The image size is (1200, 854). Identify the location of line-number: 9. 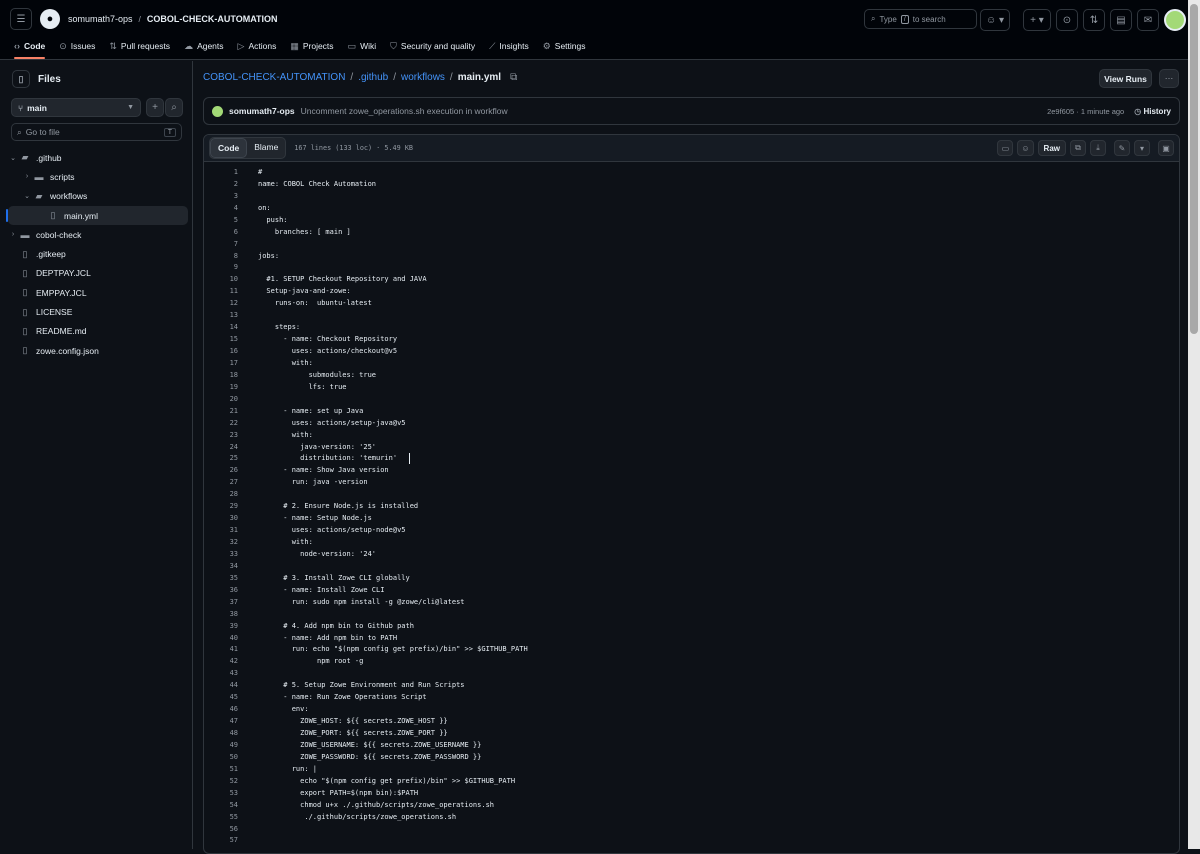
(221, 267).